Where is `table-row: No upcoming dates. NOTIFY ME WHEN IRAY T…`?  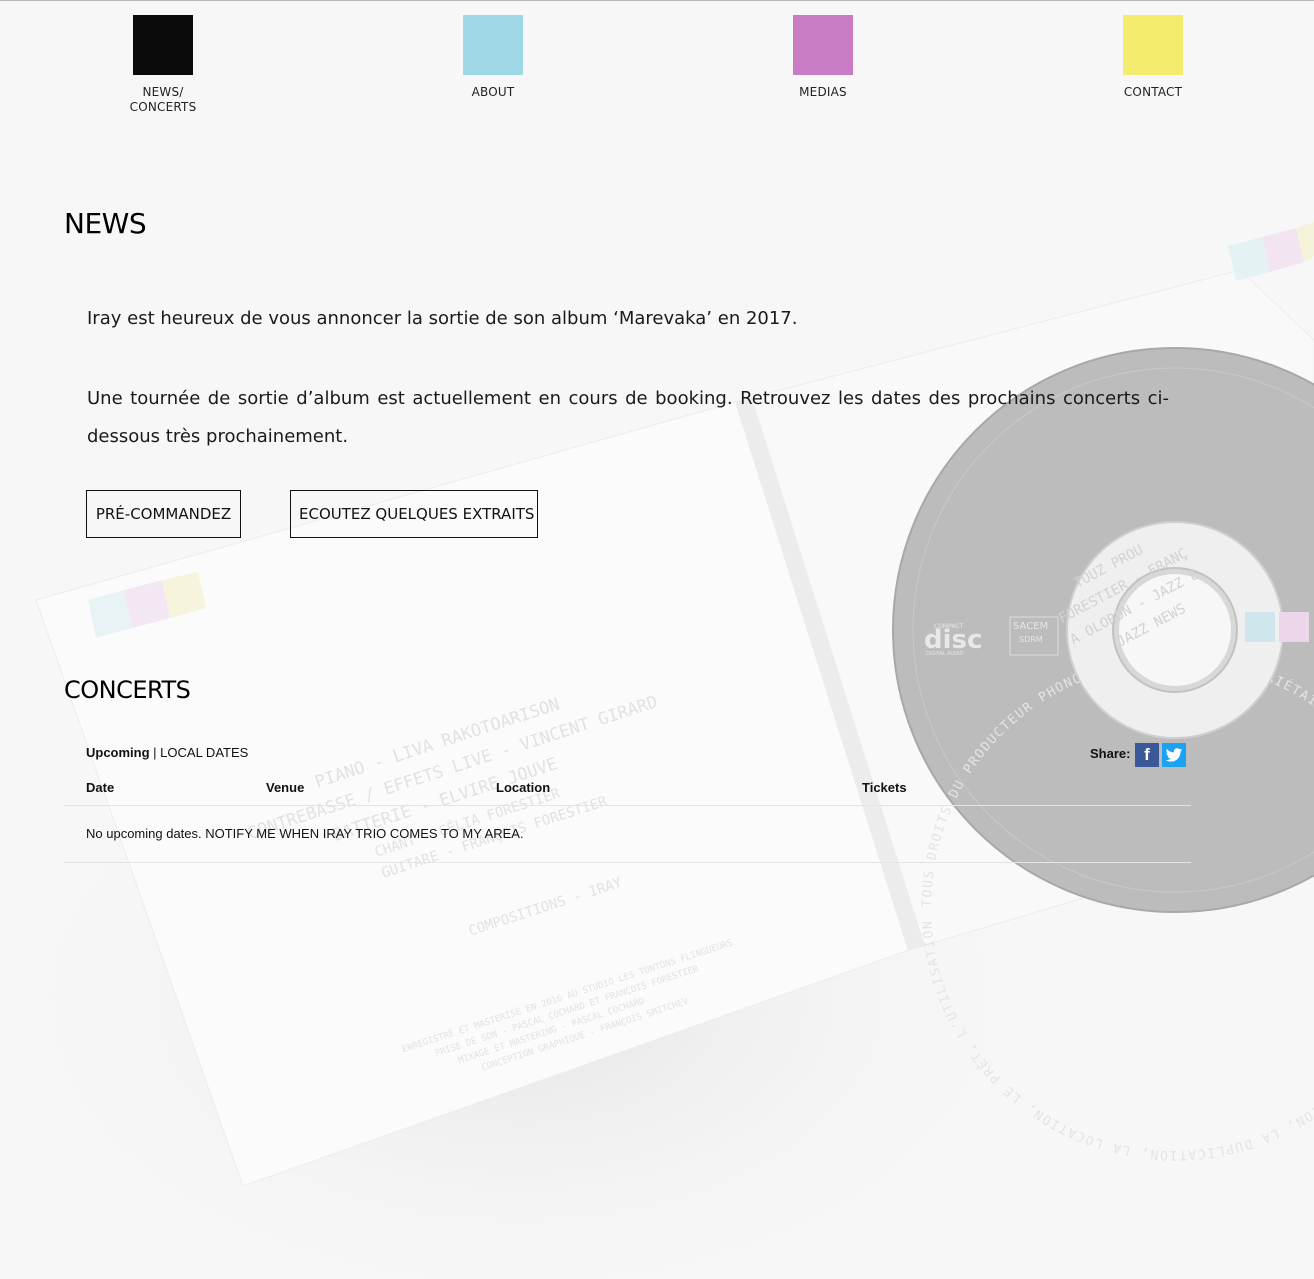
table-row: No upcoming dates. NOTIFY ME WHEN IRAY T… is located at coordinates (305, 833).